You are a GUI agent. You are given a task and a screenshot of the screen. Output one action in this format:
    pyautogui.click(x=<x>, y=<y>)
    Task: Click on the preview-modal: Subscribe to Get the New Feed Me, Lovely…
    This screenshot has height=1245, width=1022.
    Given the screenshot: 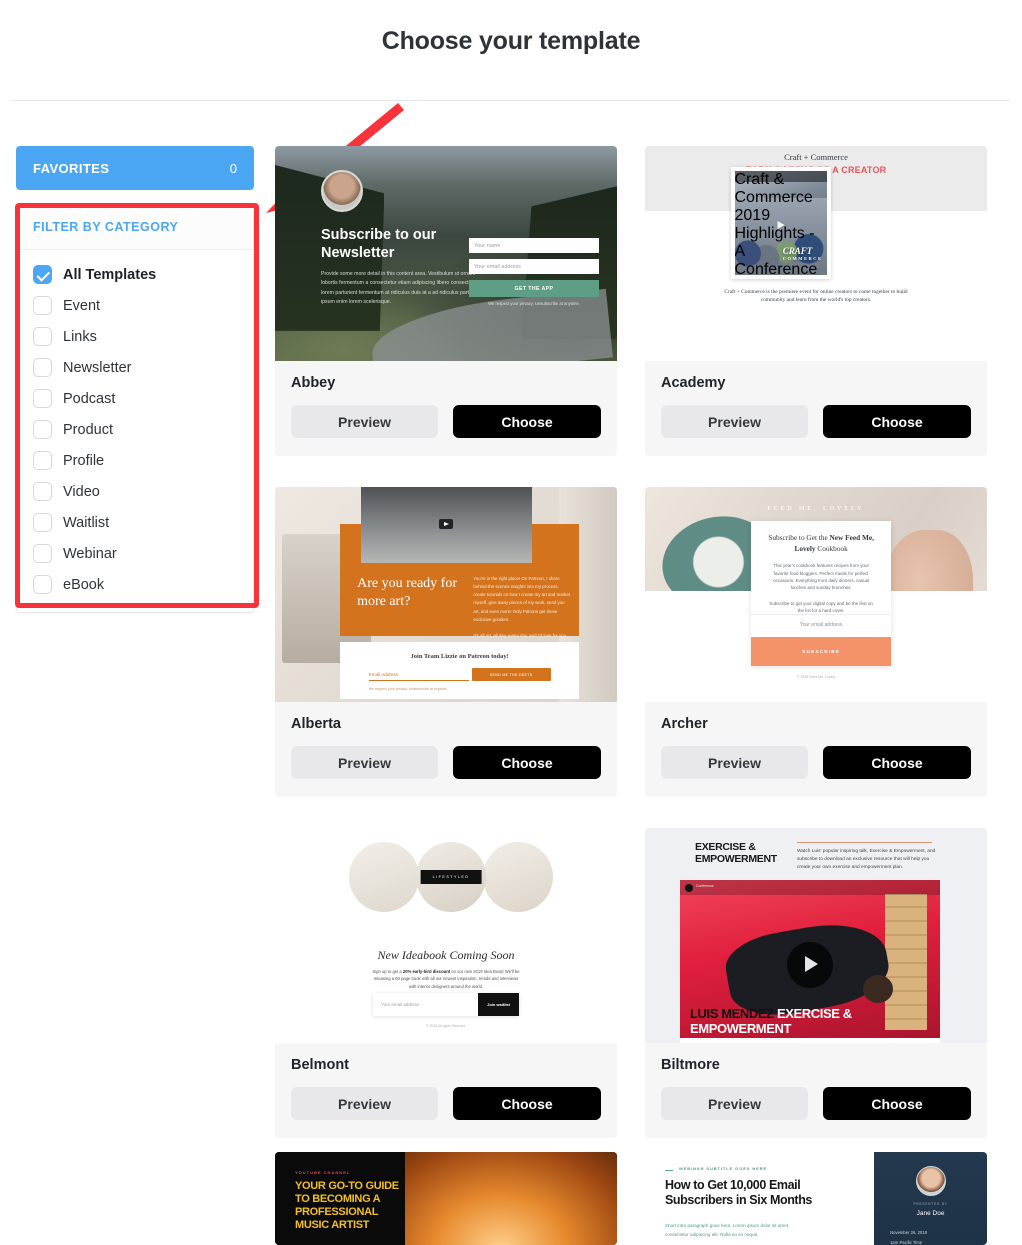 What is the action you would take?
    pyautogui.click(x=821, y=593)
    